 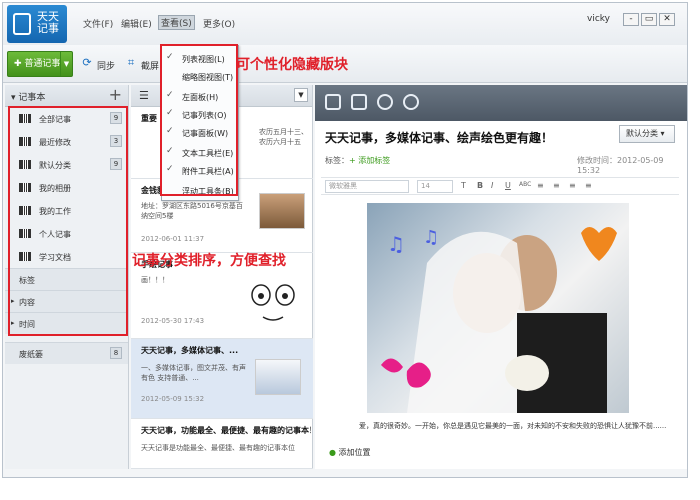 What do you see at coordinates (588, 185) in the screenshot?
I see `justify-button: ≡` at bounding box center [588, 185].